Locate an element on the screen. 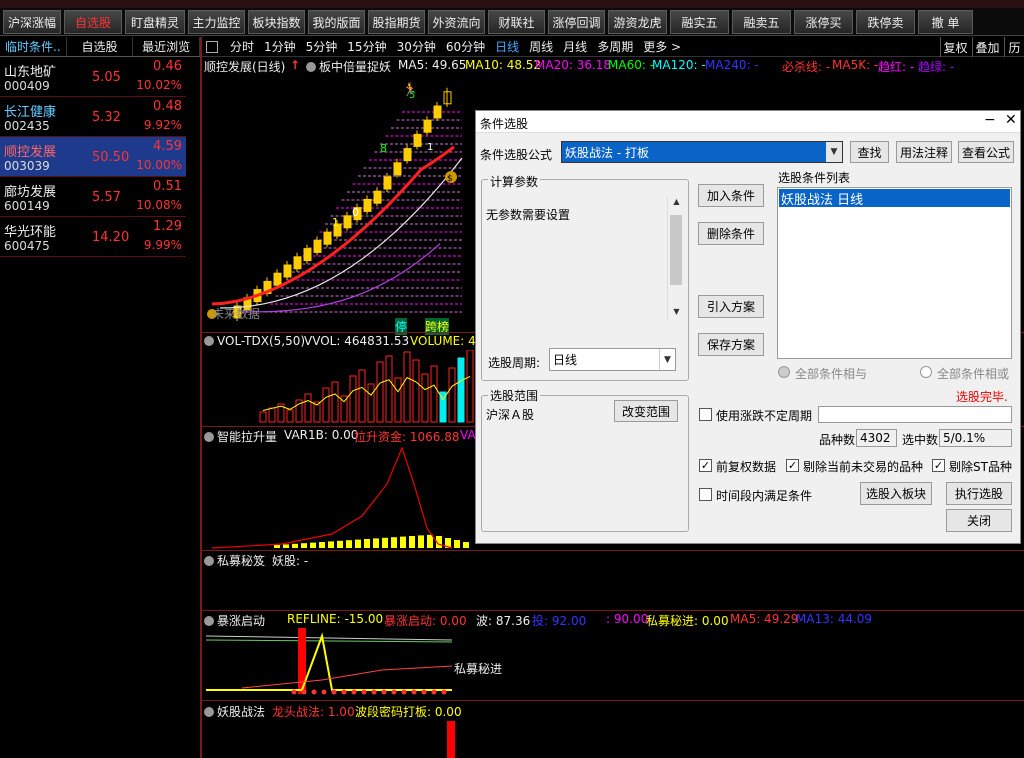 This screenshot has height=758, width=1024. period-item: 多周期 is located at coordinates (615, 46).